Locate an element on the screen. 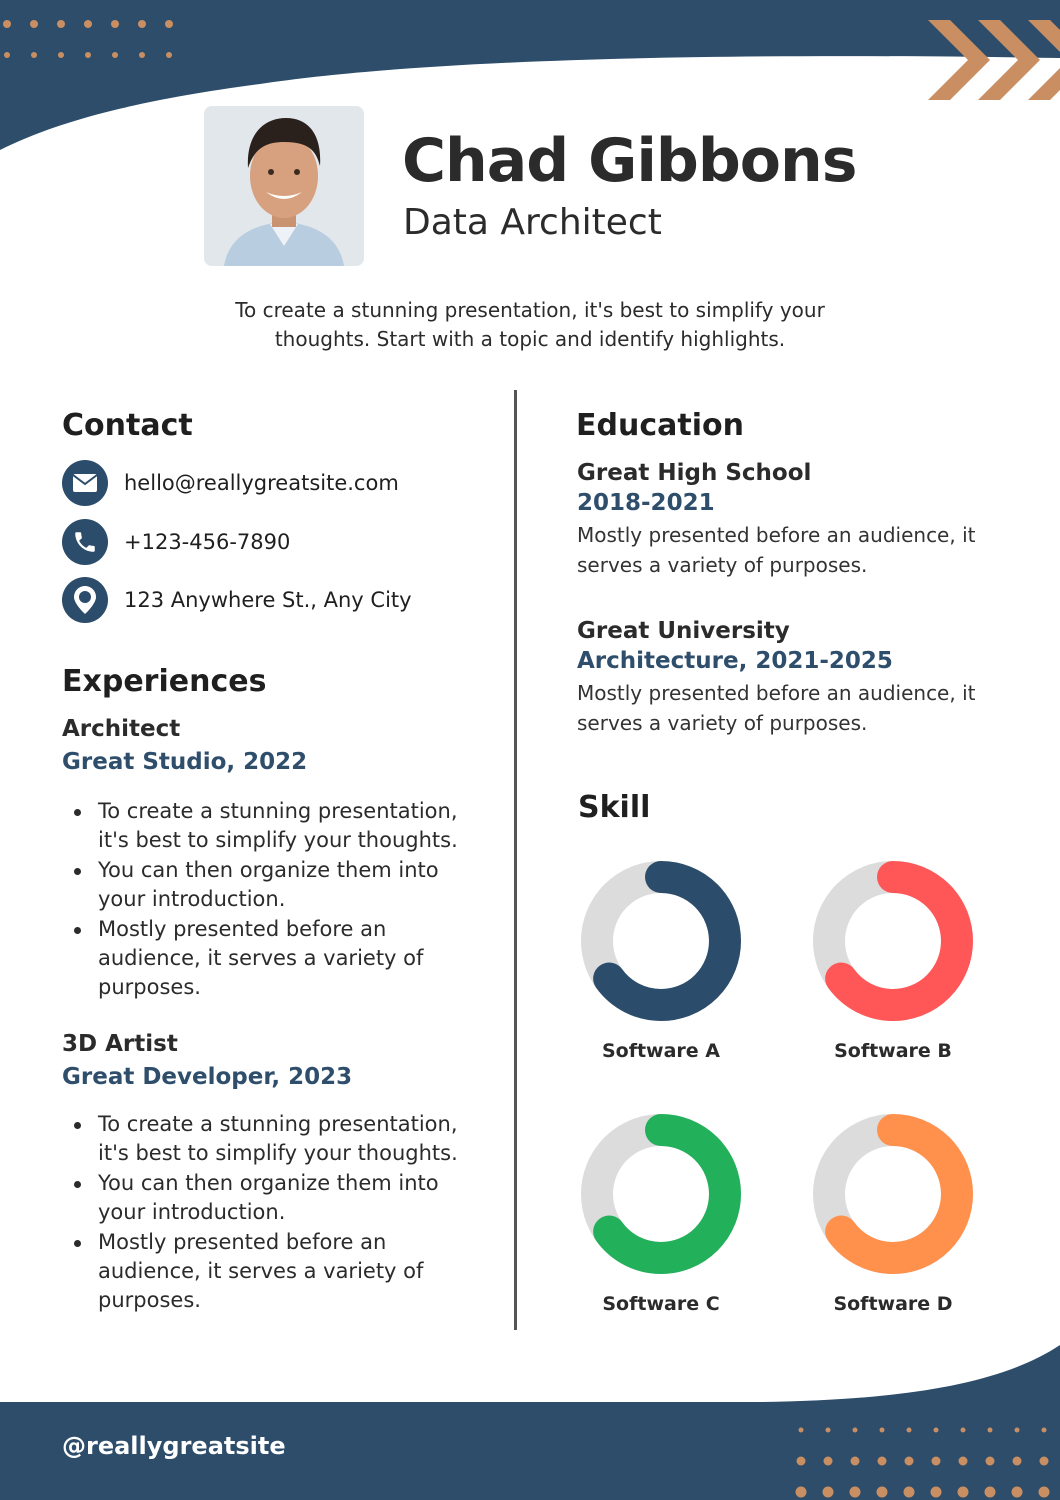 The image size is (1060, 1500). experiences-heading: Experiences is located at coordinates (164, 681).